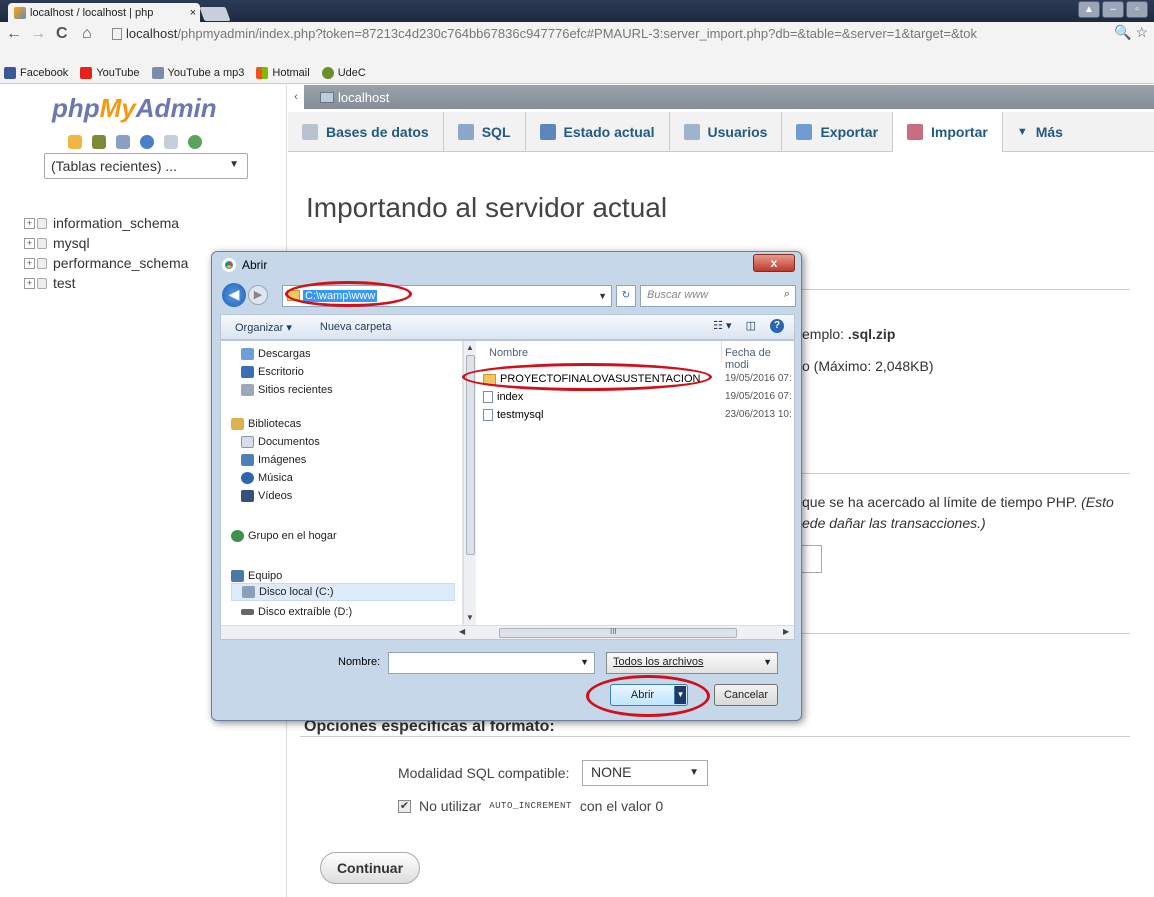 The width and height of the screenshot is (1154, 897). What do you see at coordinates (404, 806) in the screenshot?
I see `no-auto-increment-checkbox: ✔` at bounding box center [404, 806].